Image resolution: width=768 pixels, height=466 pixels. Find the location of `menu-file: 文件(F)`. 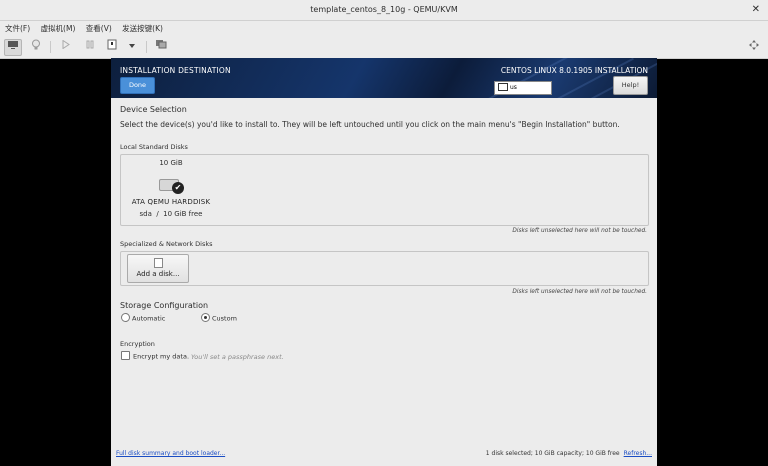

menu-file: 文件(F) is located at coordinates (17, 28).